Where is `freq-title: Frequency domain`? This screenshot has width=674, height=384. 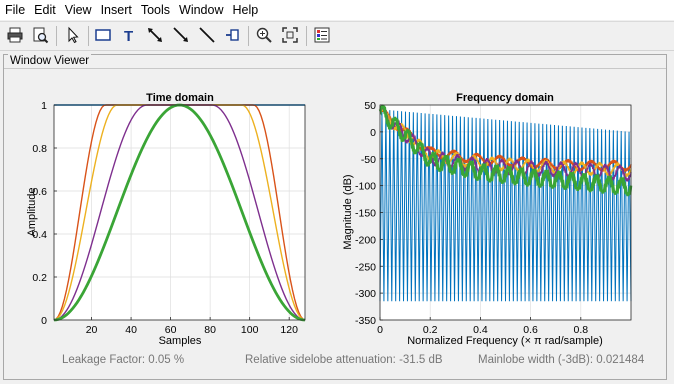 freq-title: Frequency domain is located at coordinates (505, 98).